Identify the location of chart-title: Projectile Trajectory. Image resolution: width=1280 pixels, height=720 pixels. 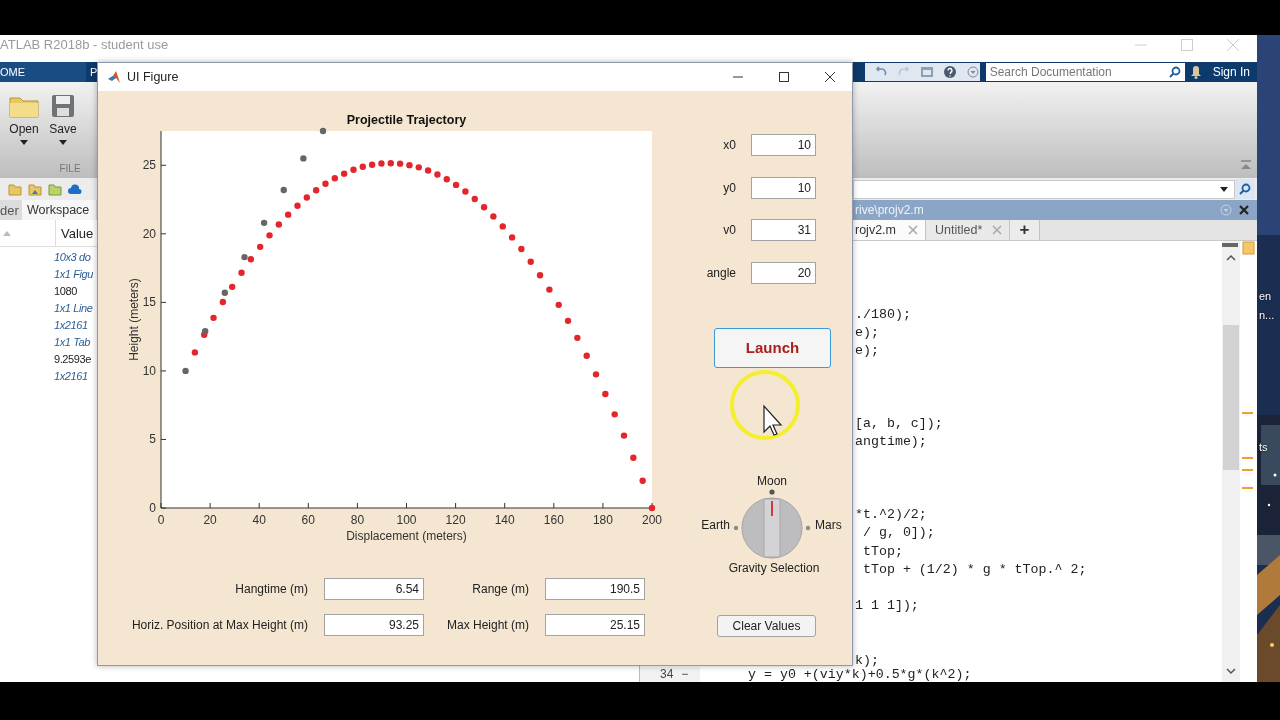
(406, 120).